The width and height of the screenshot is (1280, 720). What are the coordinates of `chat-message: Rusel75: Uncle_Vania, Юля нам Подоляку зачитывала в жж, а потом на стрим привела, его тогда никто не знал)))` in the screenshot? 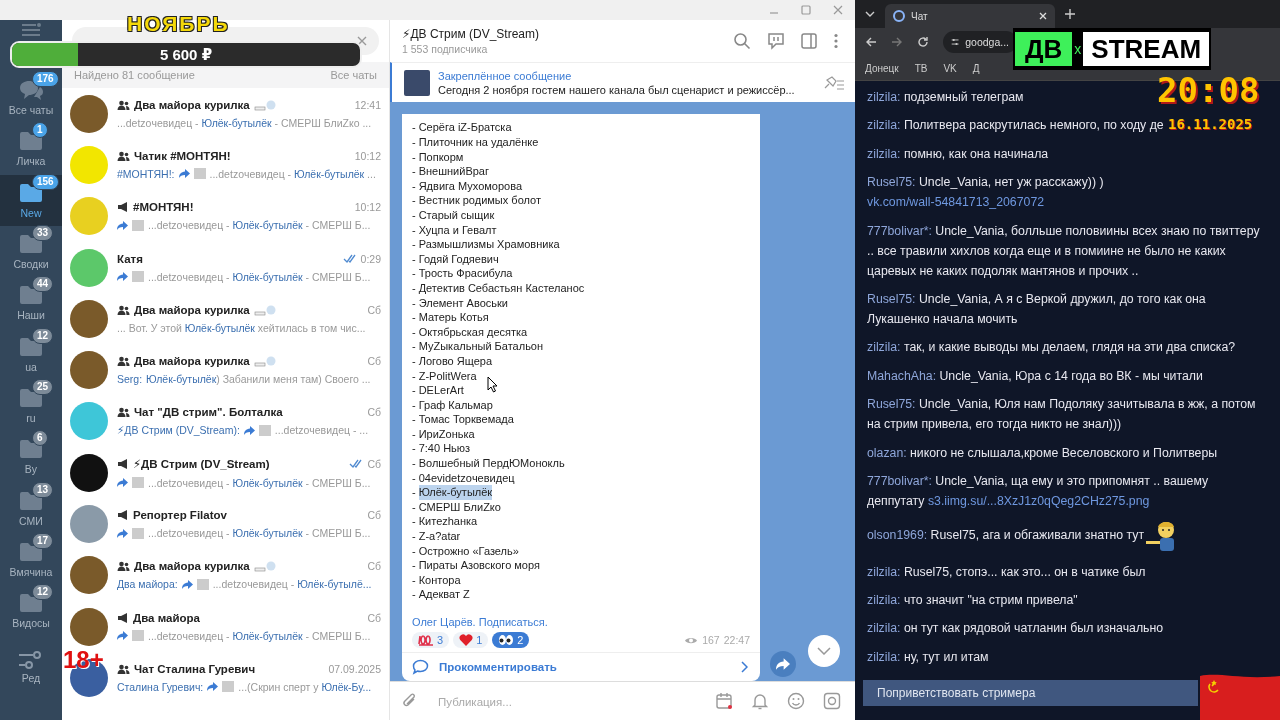 It's located at (1062, 415).